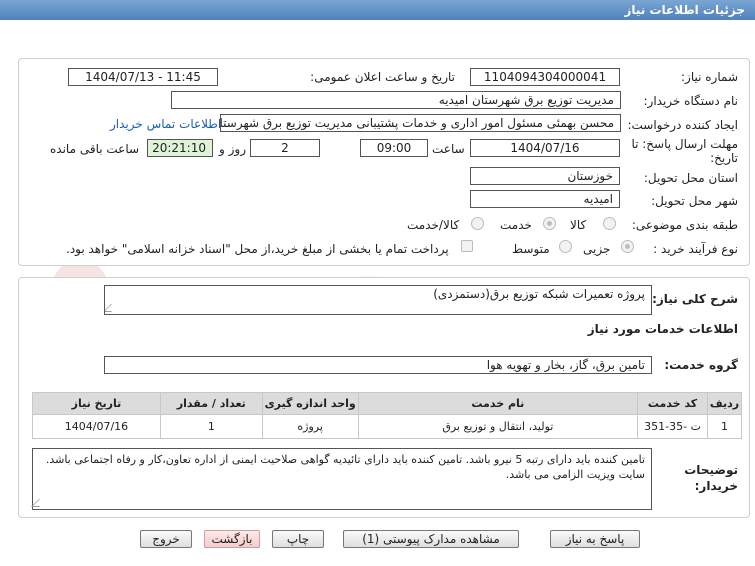 Image resolution: width=755 pixels, height=566 pixels. Describe the element at coordinates (211, 403) in the screenshot. I see `col-header-quantity: تعداد / مقدار` at that location.